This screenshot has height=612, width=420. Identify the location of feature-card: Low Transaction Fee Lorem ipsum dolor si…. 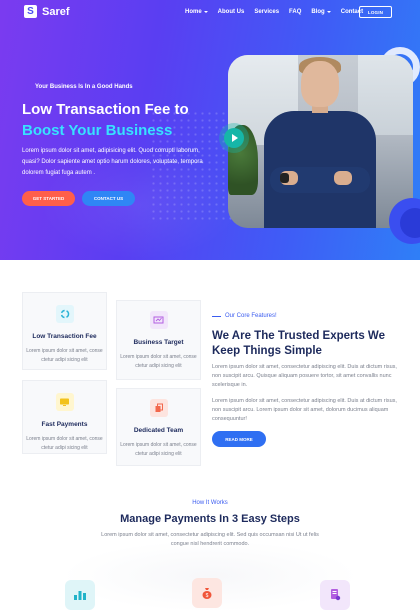
(64, 331).